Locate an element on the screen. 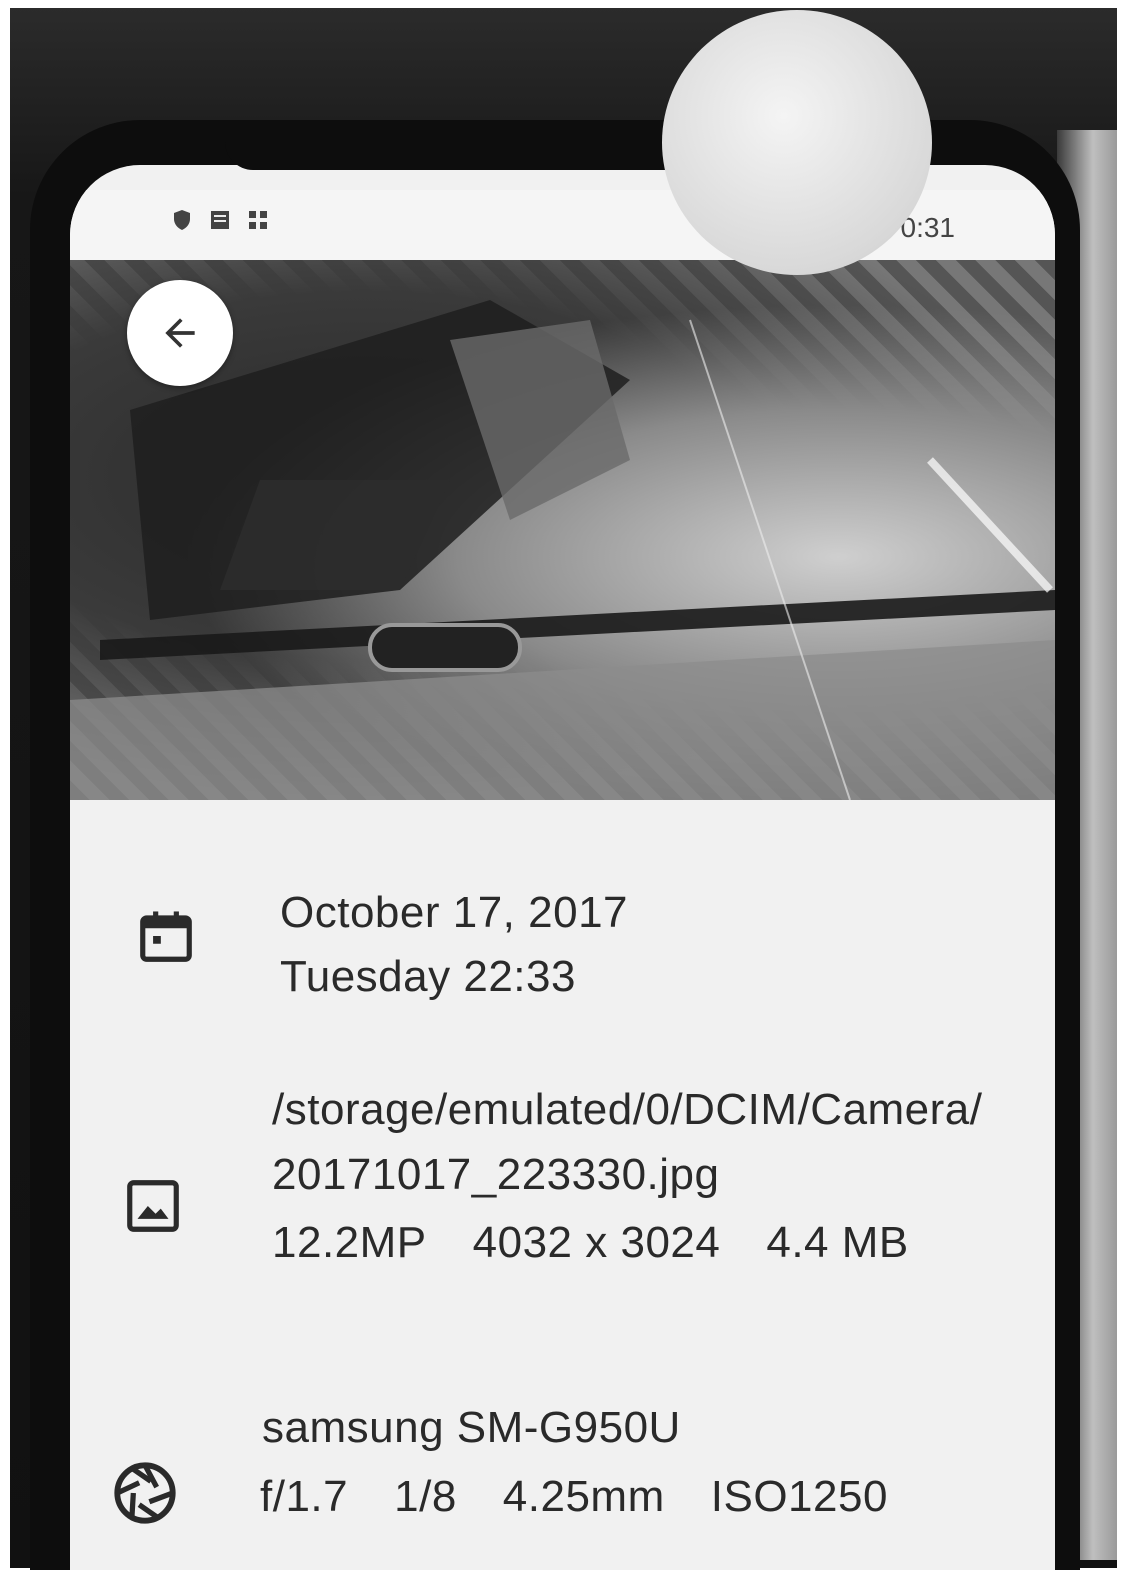 This screenshot has width=1127, height=1573. date-text: October 17, 2017 is located at coordinates (454, 912).